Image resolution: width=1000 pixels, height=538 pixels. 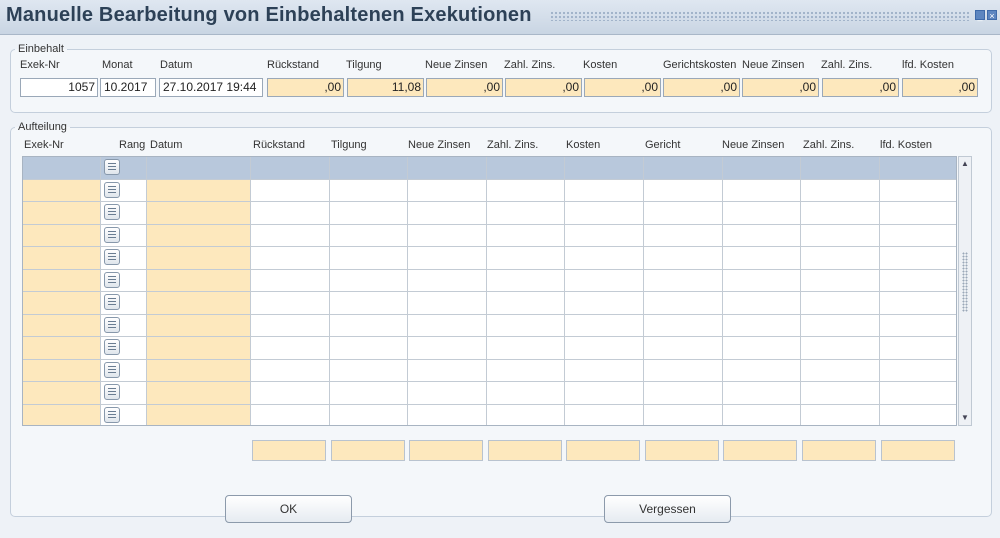 What do you see at coordinates (667, 509) in the screenshot?
I see `vergessen-button: Vergessen` at bounding box center [667, 509].